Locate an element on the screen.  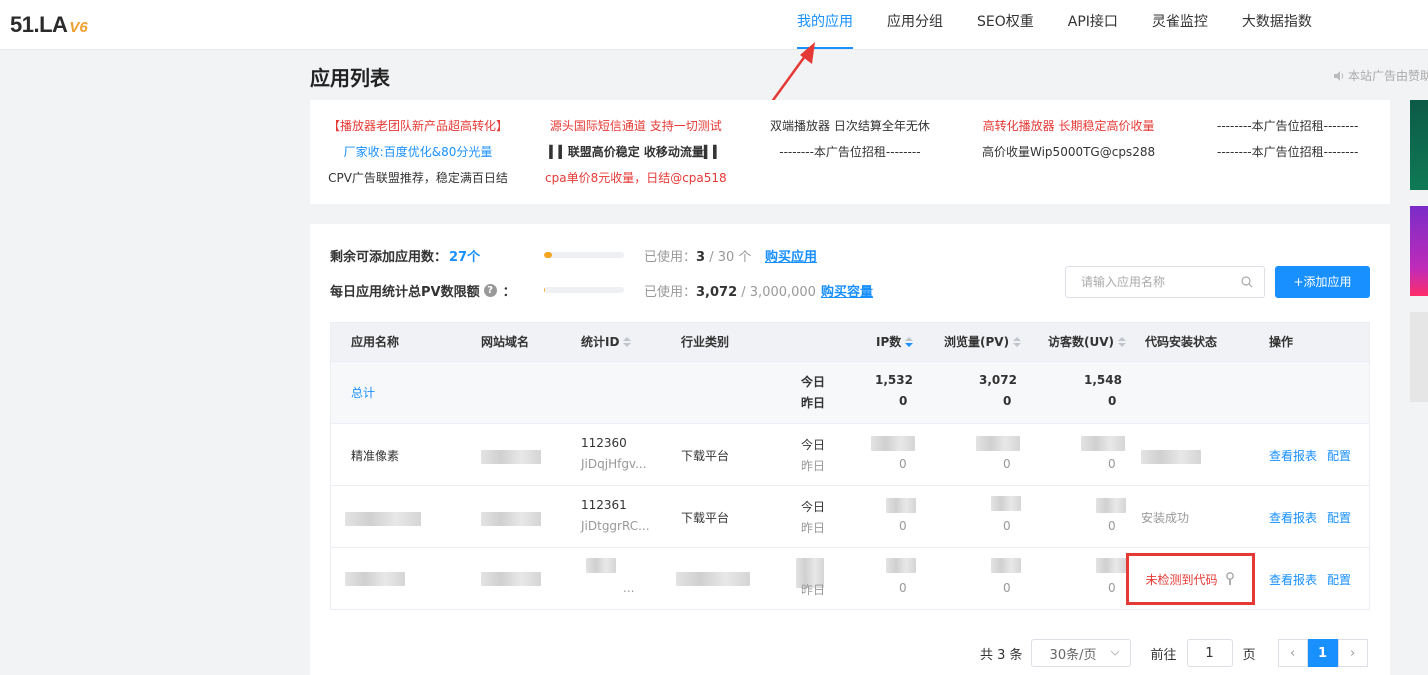
wrench-icon is located at coordinates (1230, 579).